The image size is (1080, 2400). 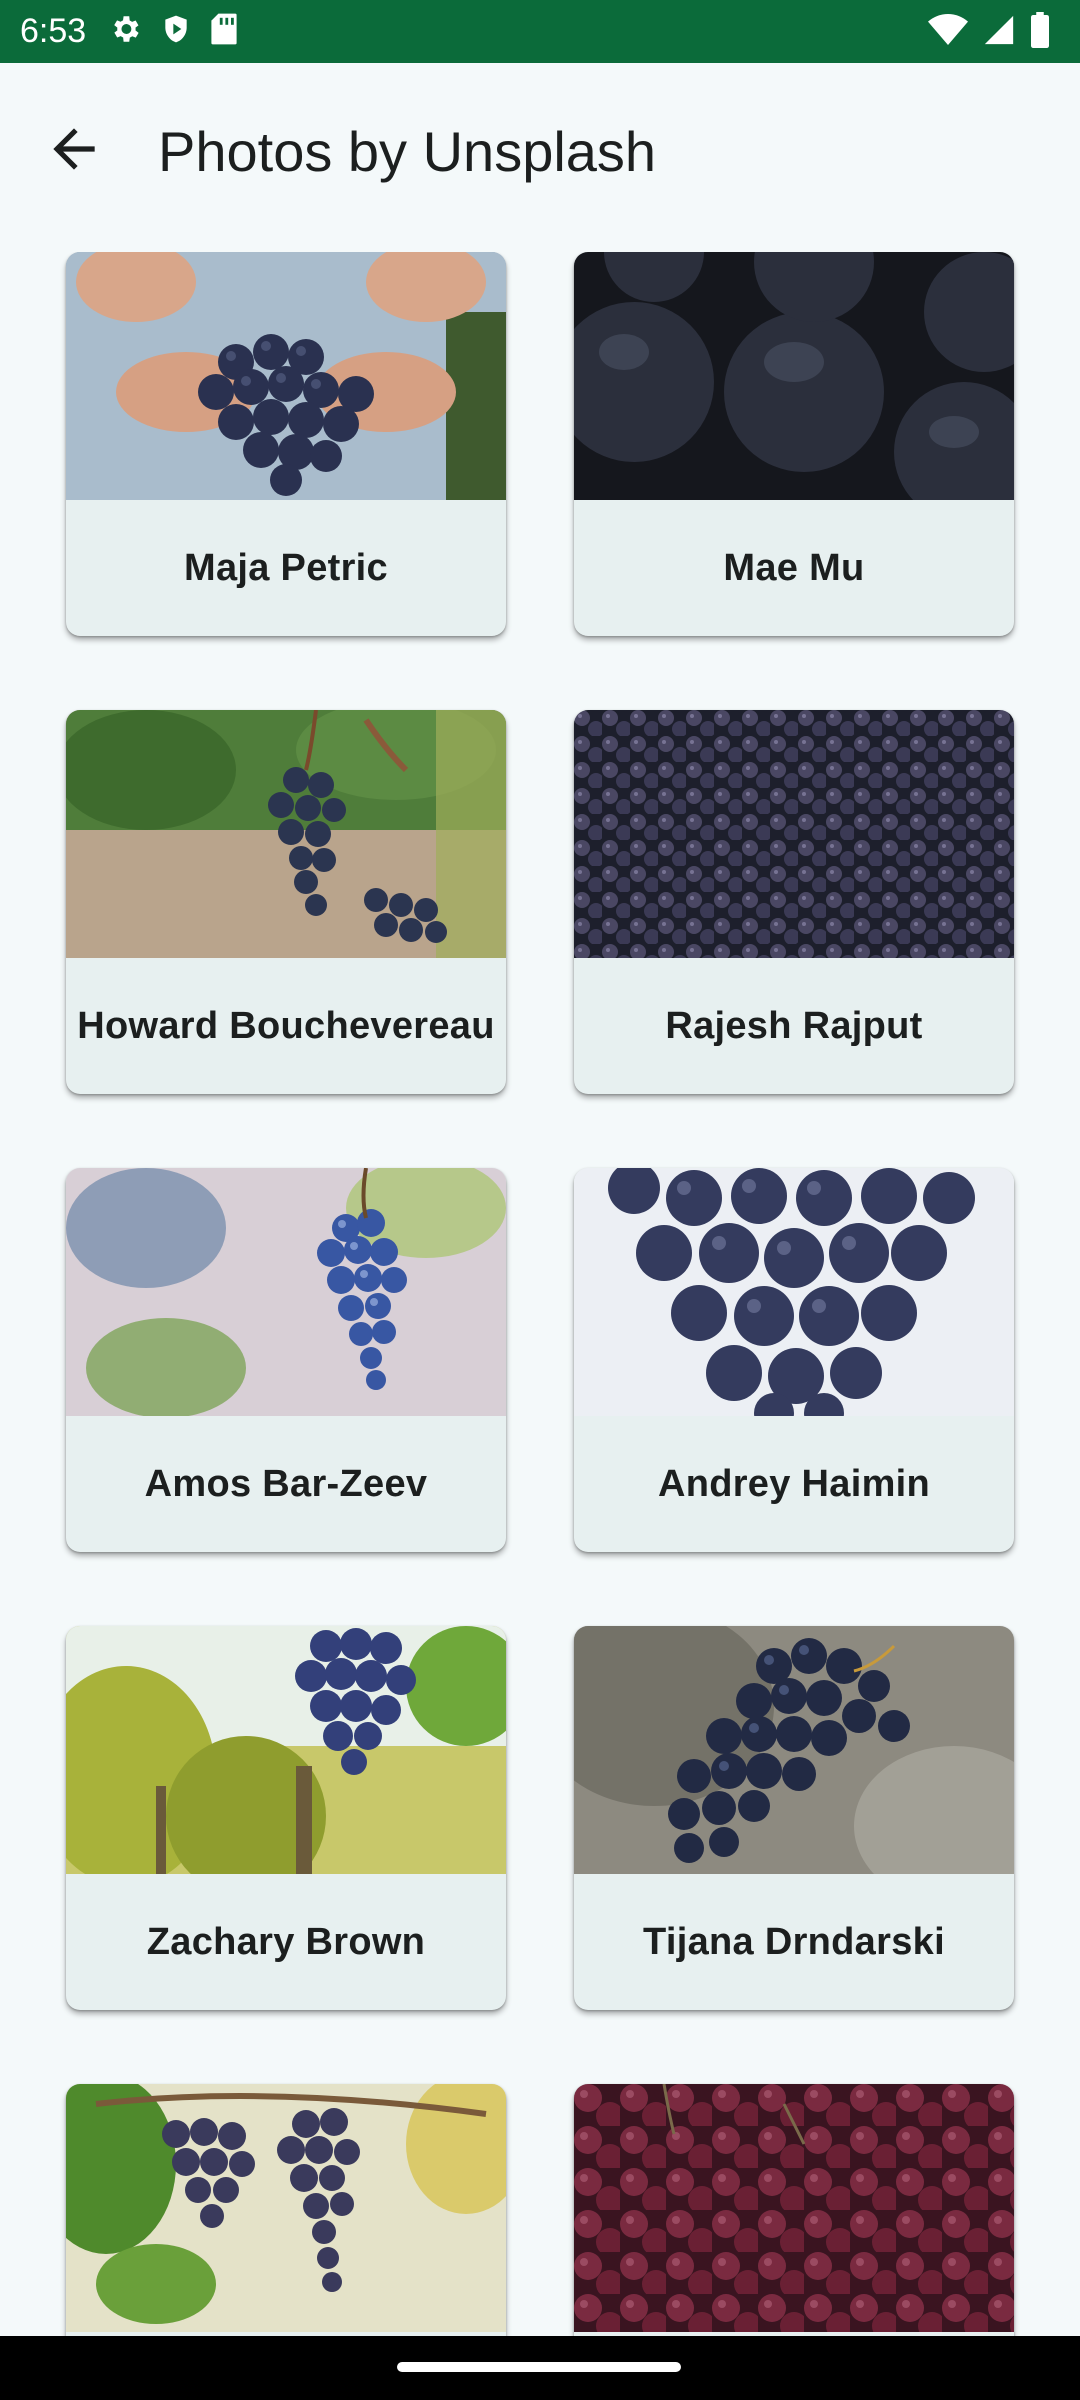 What do you see at coordinates (125, 31) in the screenshot?
I see `gear-icon` at bounding box center [125, 31].